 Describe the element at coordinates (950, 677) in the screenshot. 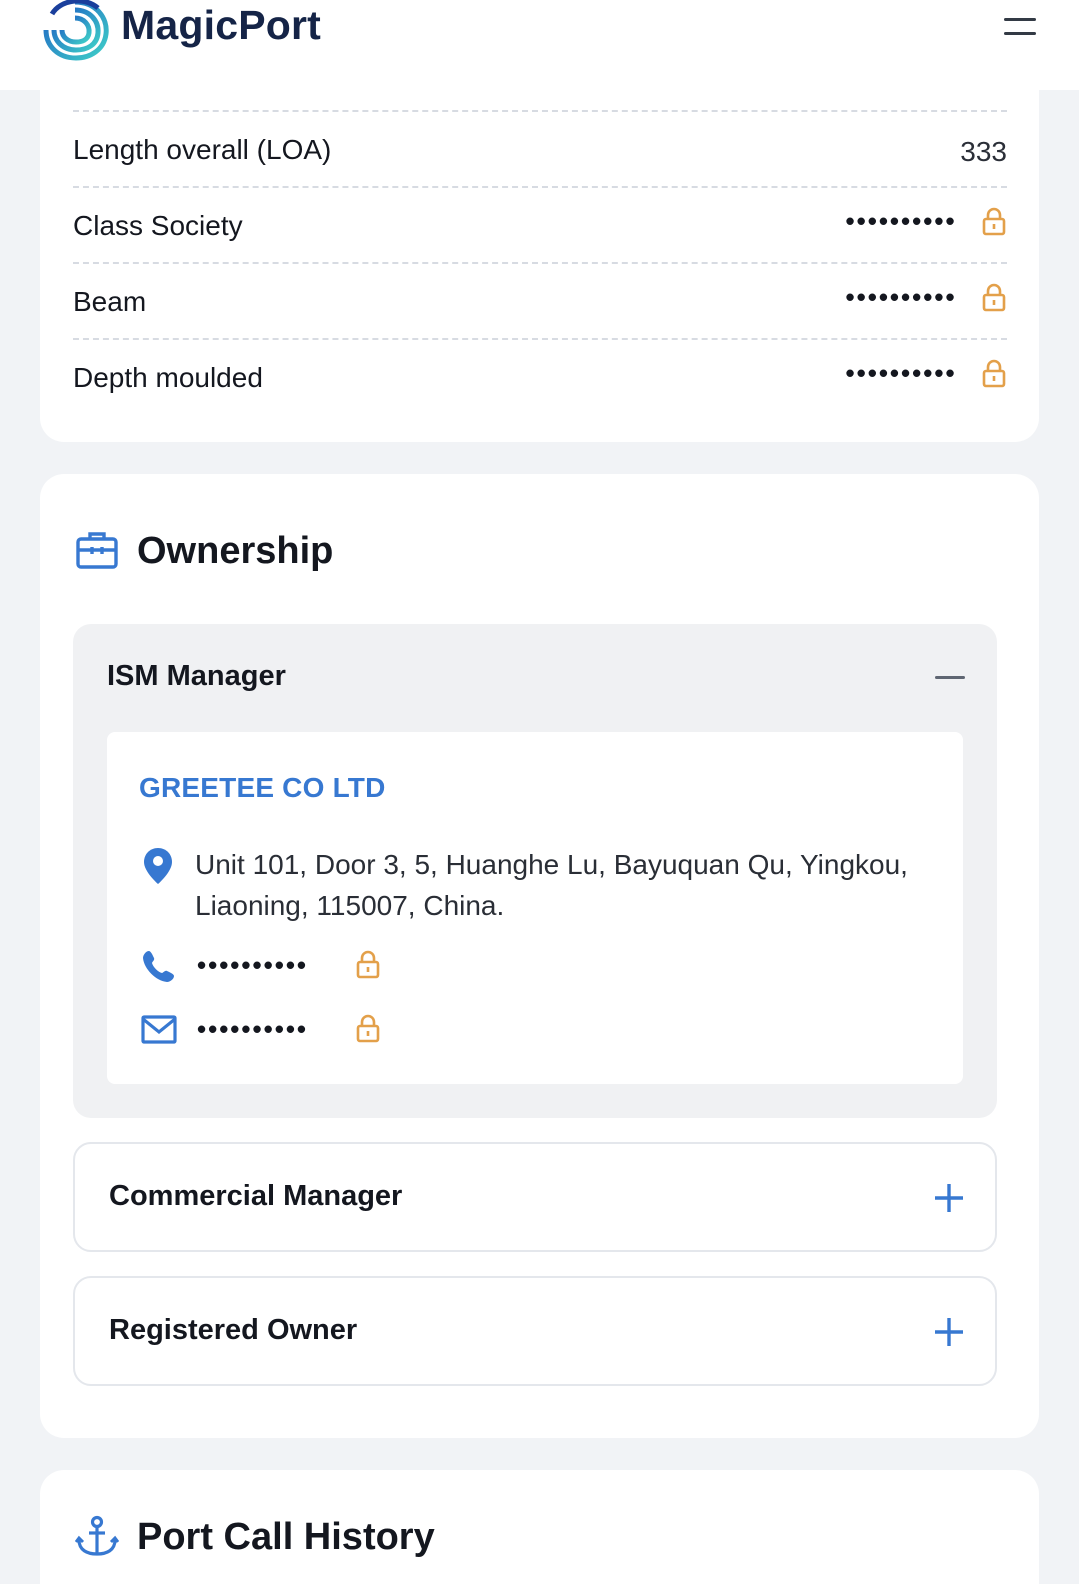

I see `minus-icon` at that location.